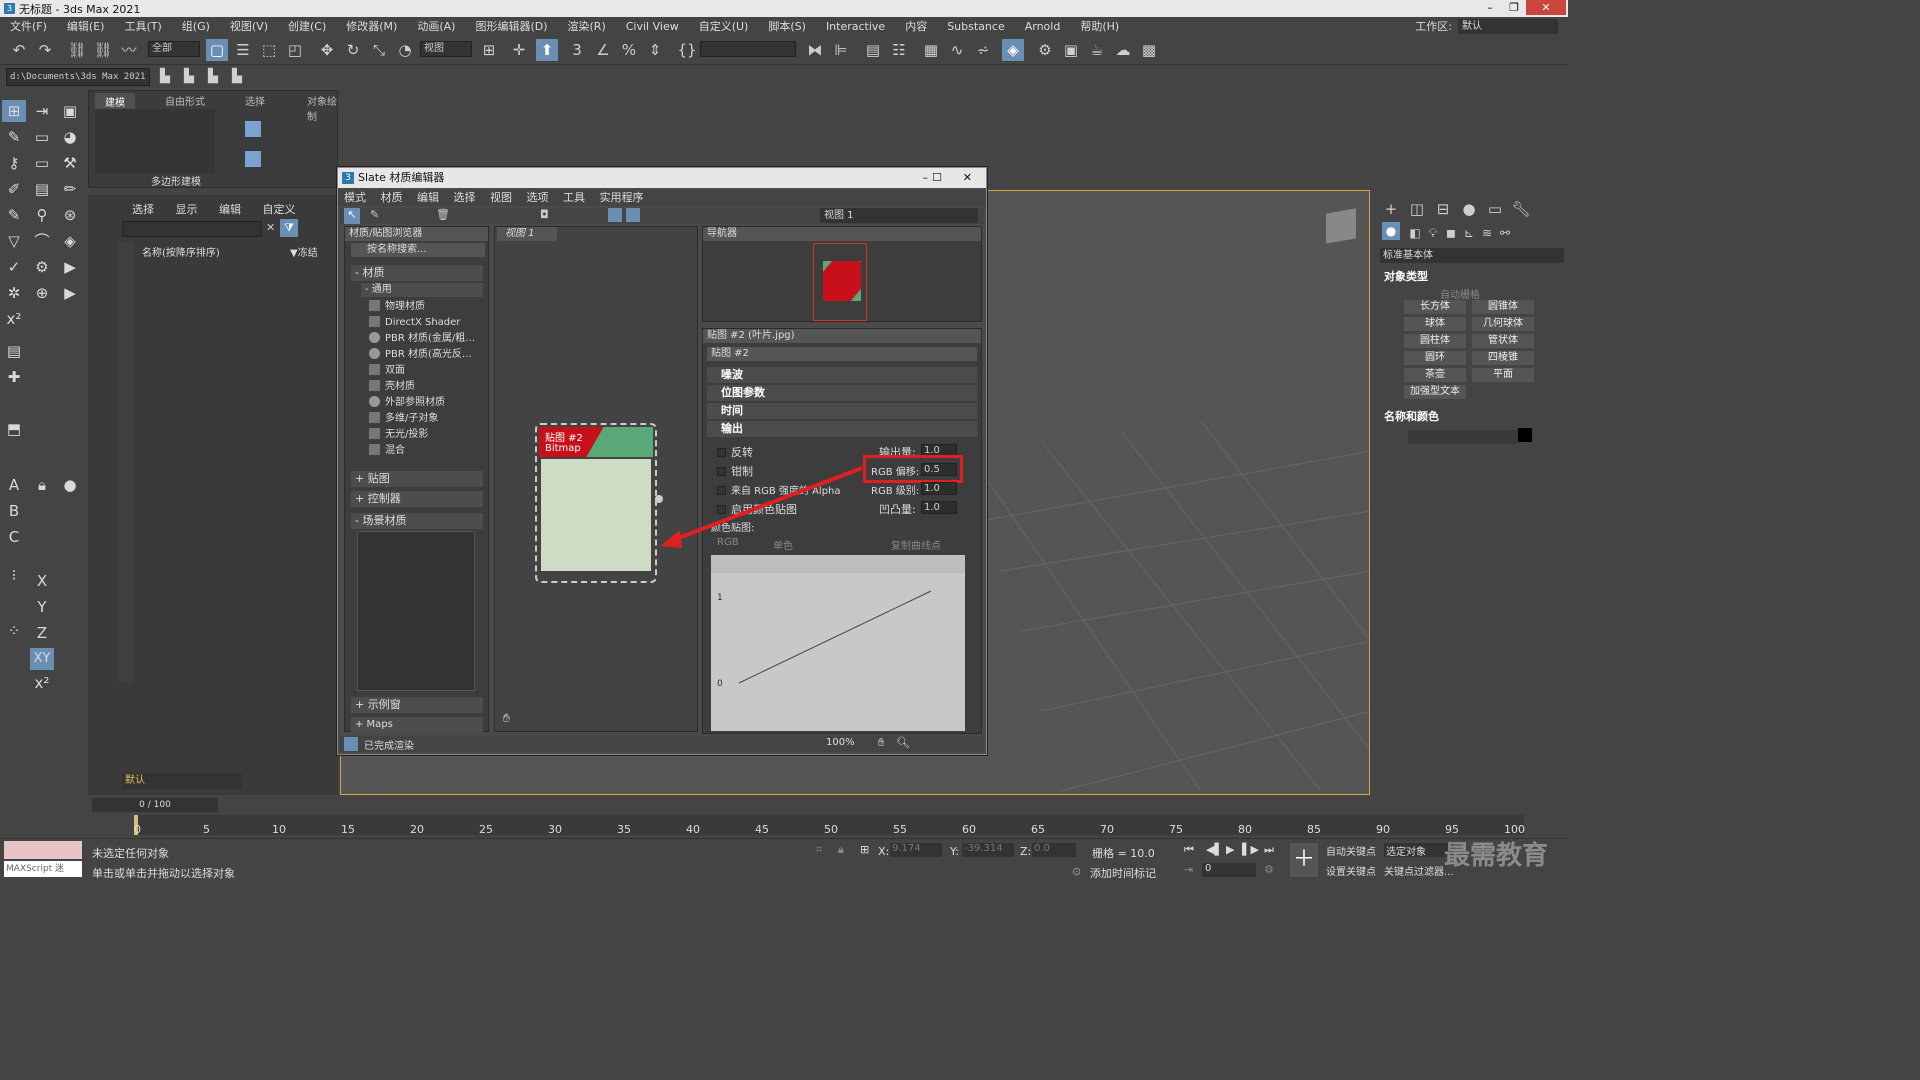  Describe the element at coordinates (42, 267) in the screenshot. I see `rigging-icon: ⚙` at that location.